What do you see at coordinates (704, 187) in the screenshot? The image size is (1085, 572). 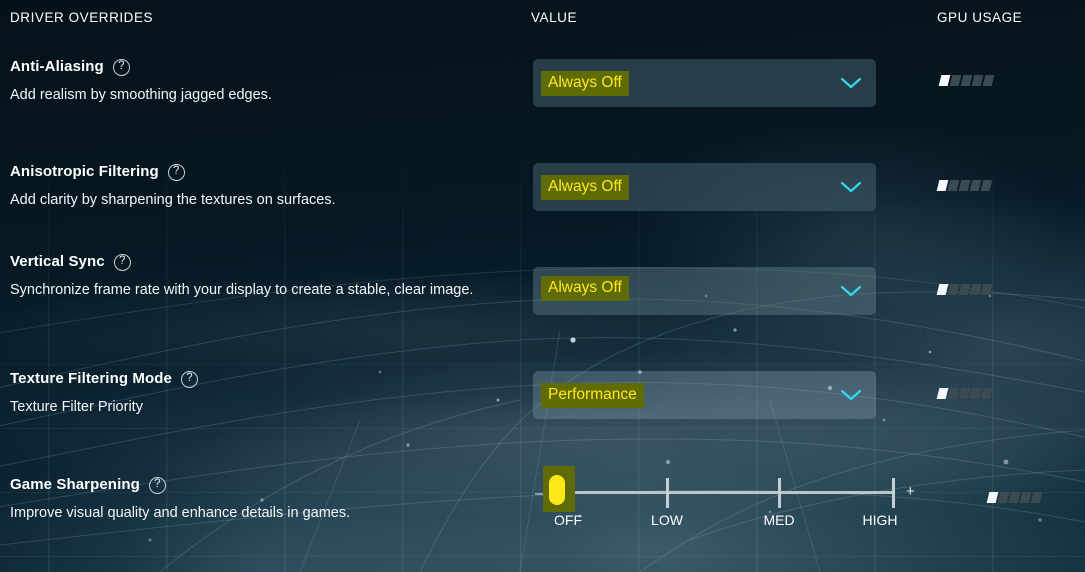 I see `dropdown-anisotropic-filtering: Always Off` at bounding box center [704, 187].